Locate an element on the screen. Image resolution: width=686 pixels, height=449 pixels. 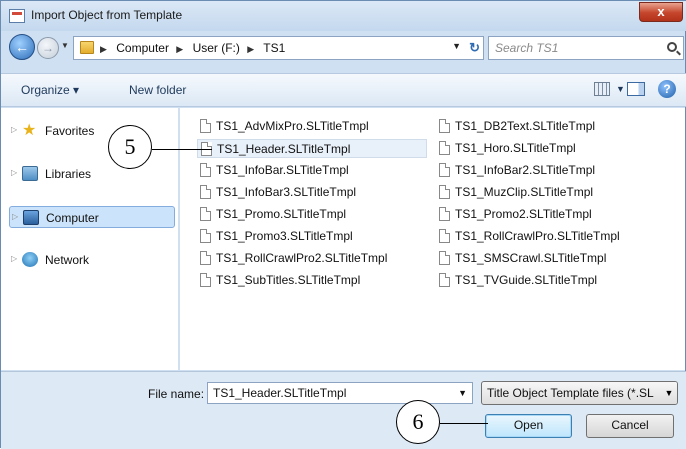
file-type-select: Title Object Template files (*.SL ▼ is located at coordinates (579, 393).